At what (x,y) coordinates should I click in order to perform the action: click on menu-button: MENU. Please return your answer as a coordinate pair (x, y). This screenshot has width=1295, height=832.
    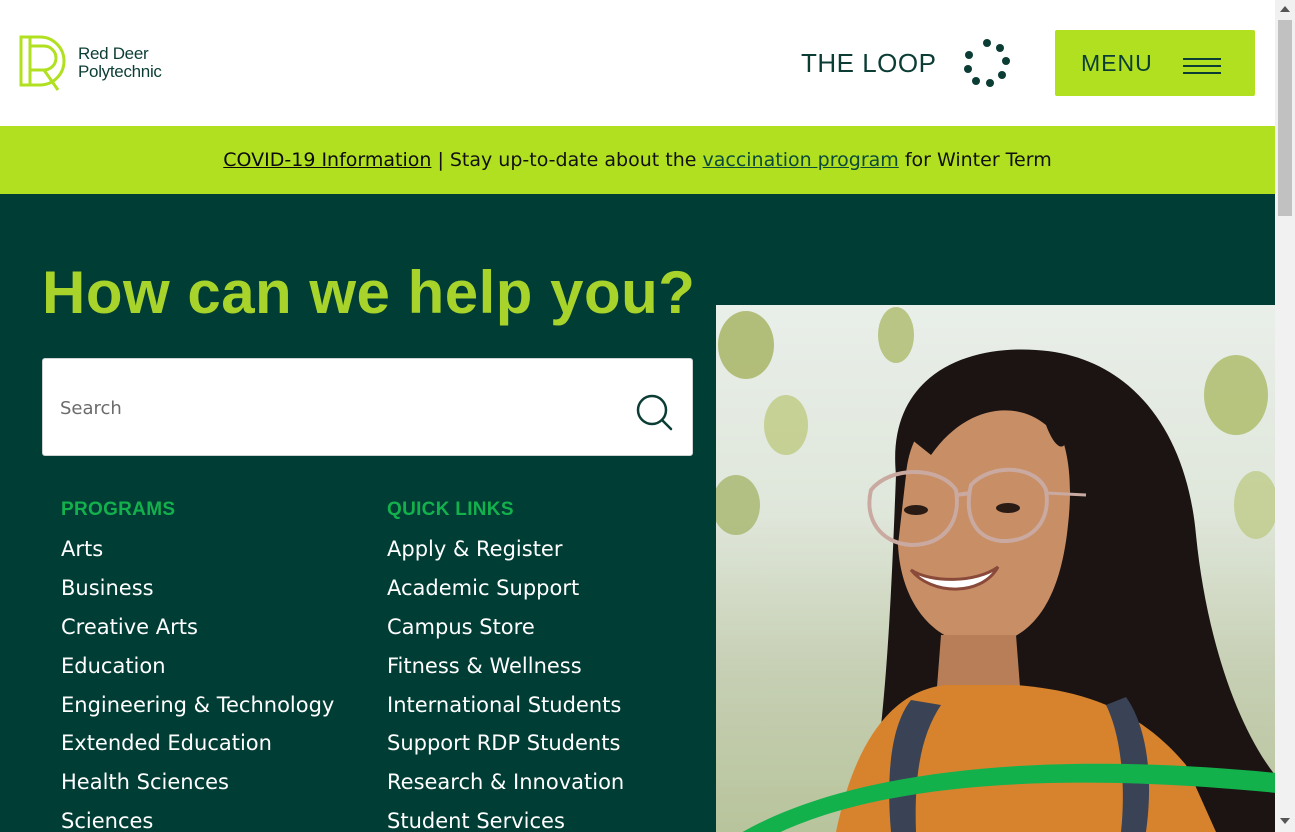
    Looking at the image, I should click on (1155, 63).